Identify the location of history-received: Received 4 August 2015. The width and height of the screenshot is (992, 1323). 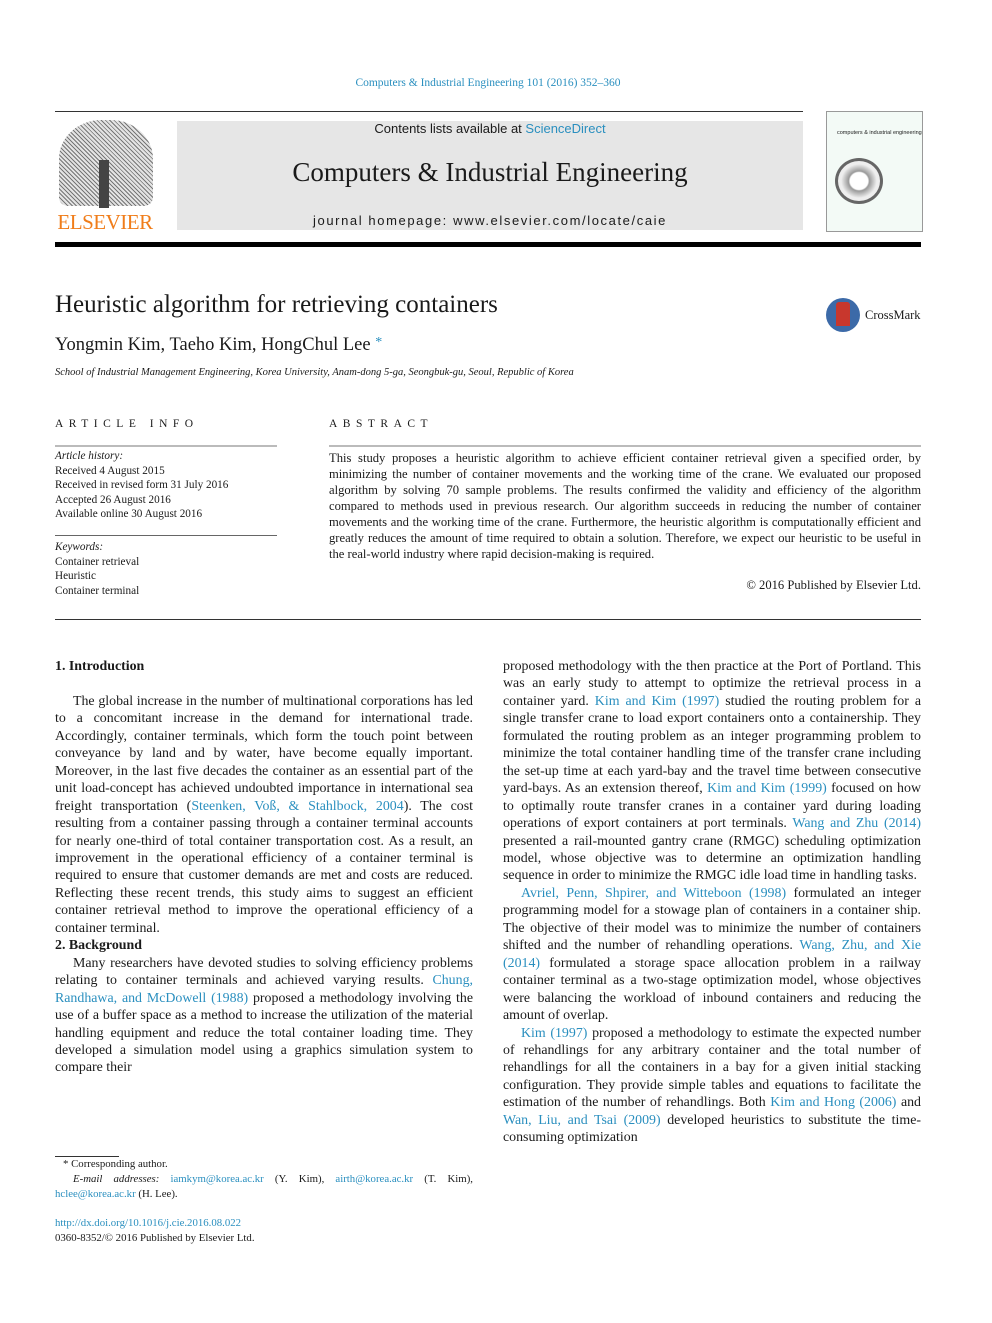
(110, 470).